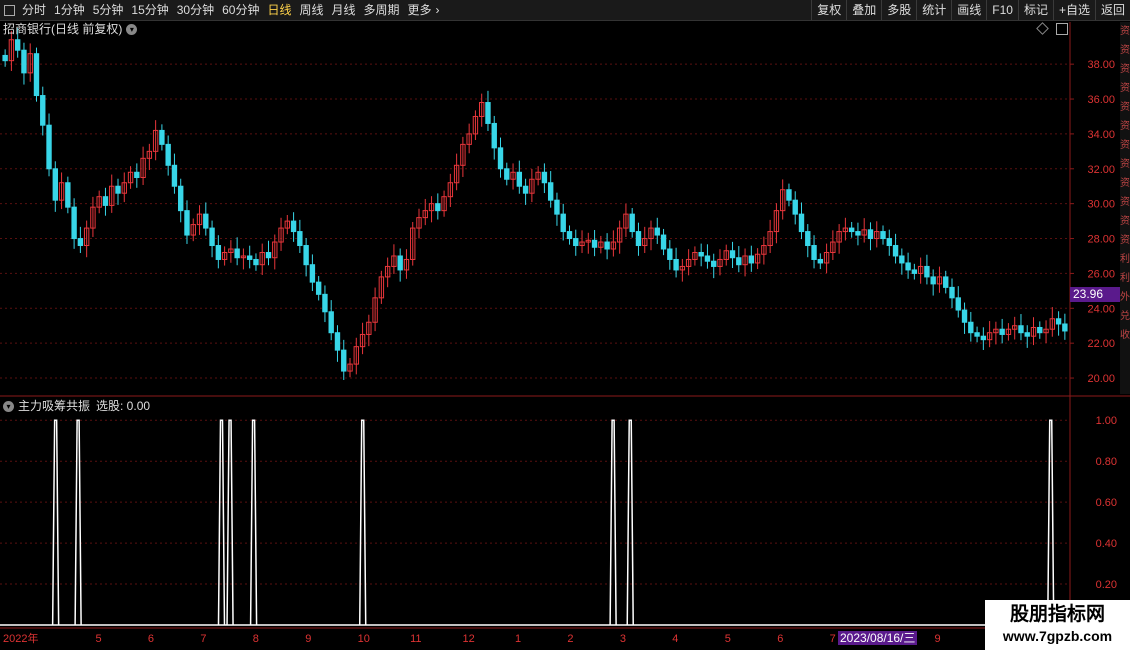  Describe the element at coordinates (1101, 274) in the screenshot. I see `y-tick-label: 26.00` at that location.